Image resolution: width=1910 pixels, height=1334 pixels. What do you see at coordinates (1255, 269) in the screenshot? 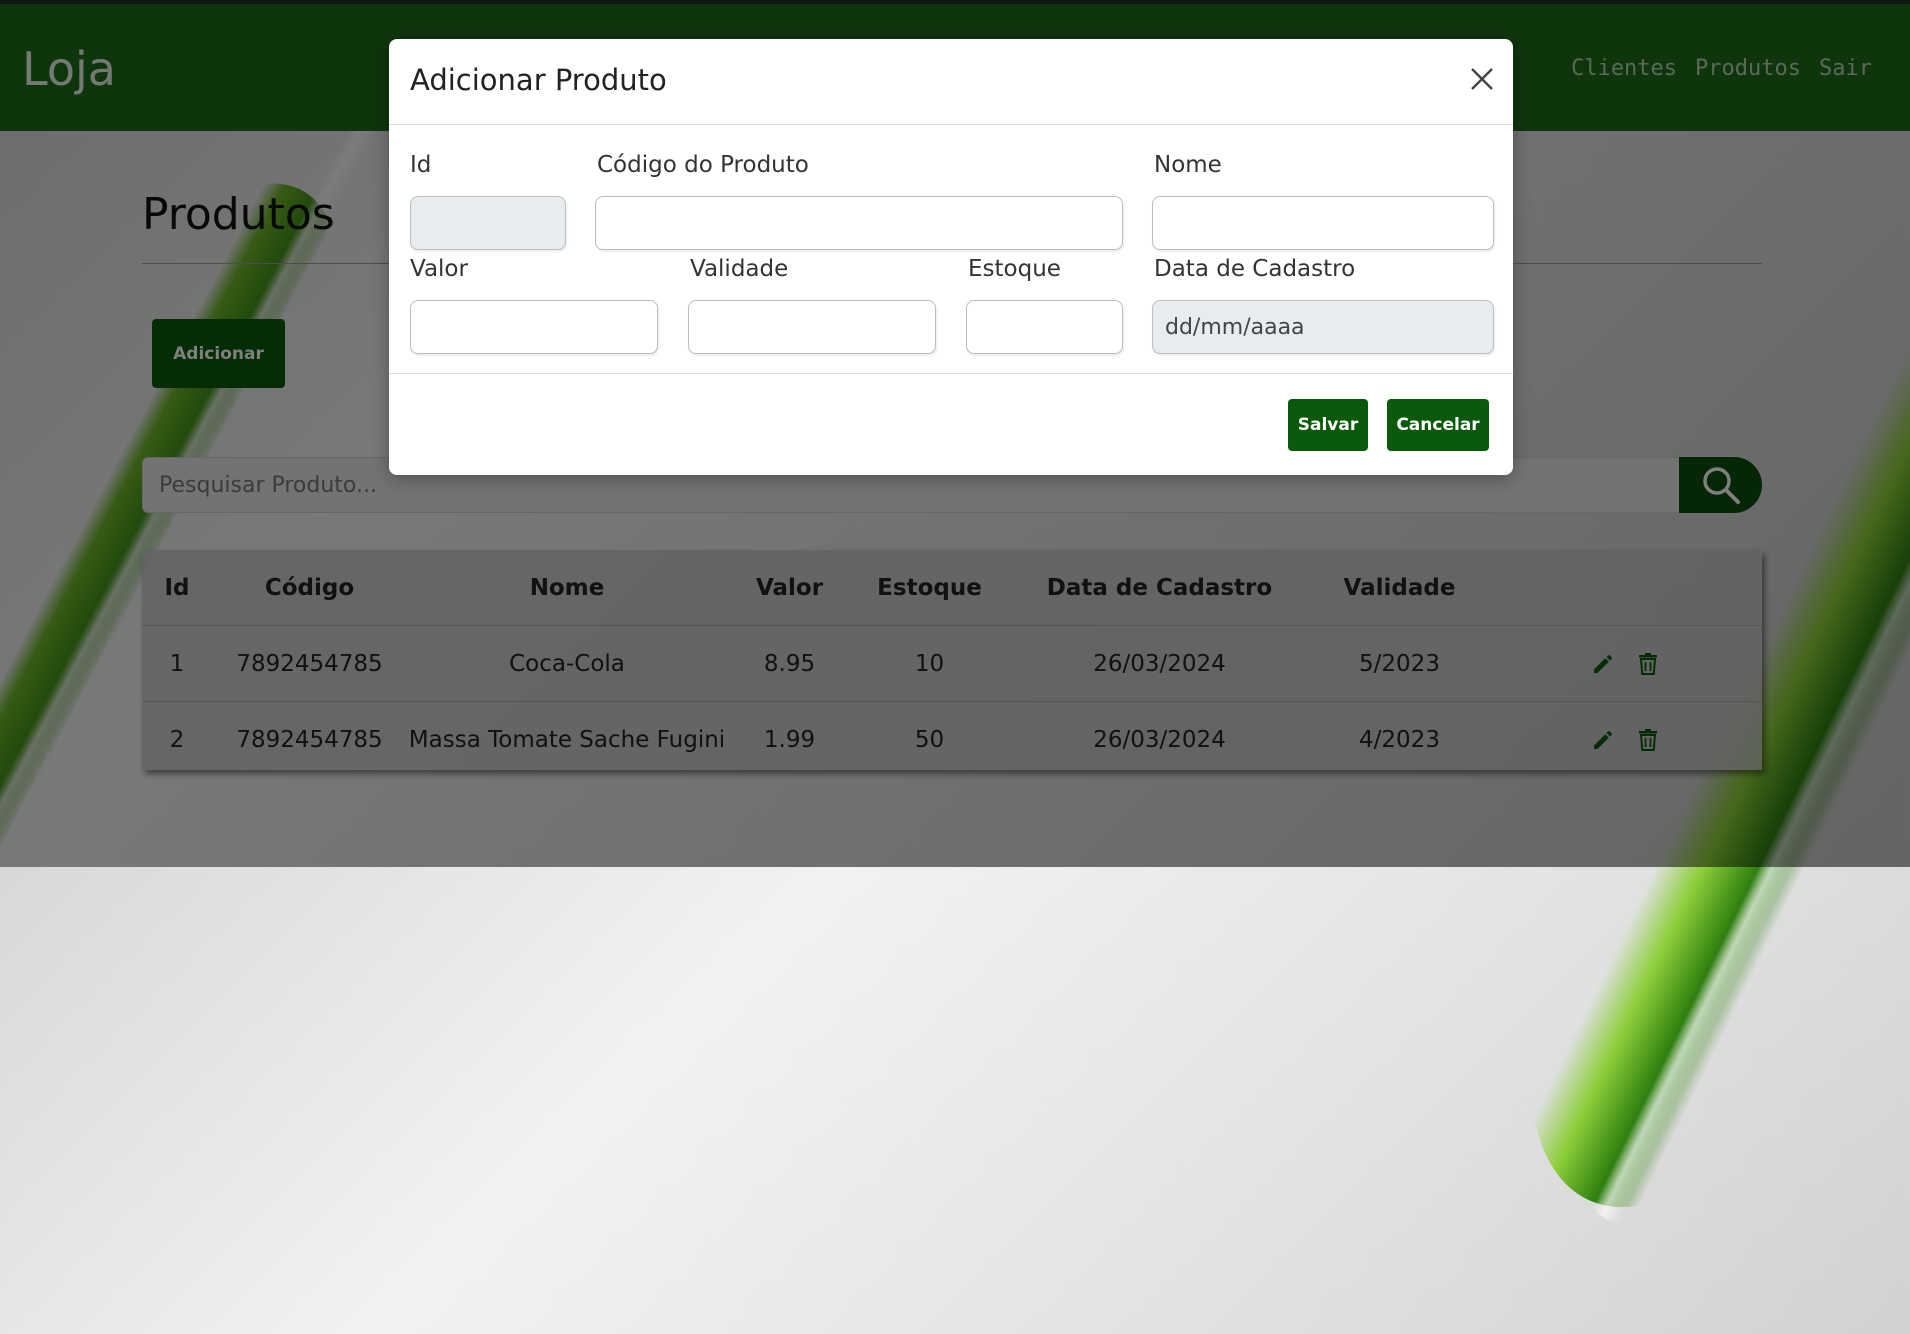
I see `label-data-cadastro: Data de Cadastro` at bounding box center [1255, 269].